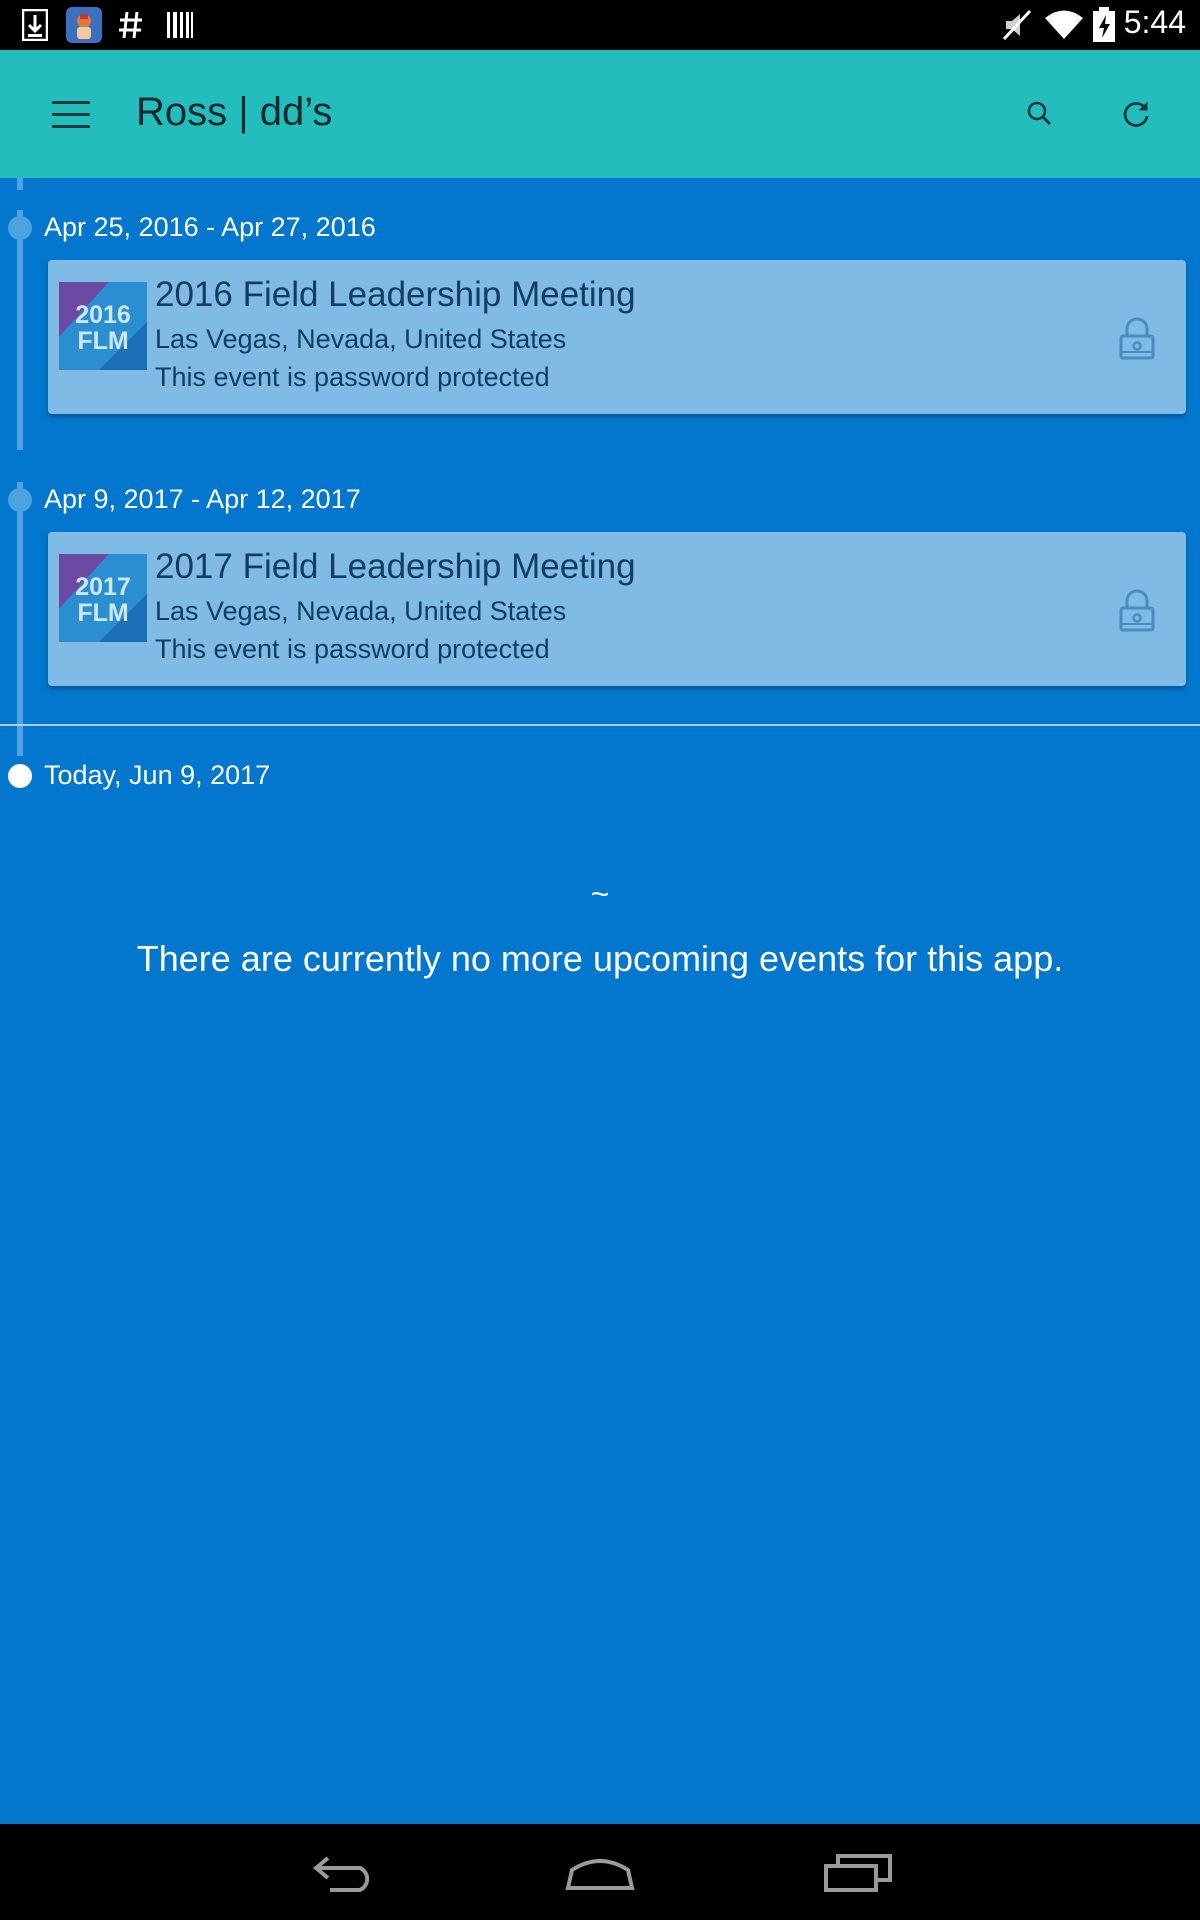 Image resolution: width=1200 pixels, height=1920 pixels. Describe the element at coordinates (600, 25) in the screenshot. I see `status-bar: 5:44` at that location.